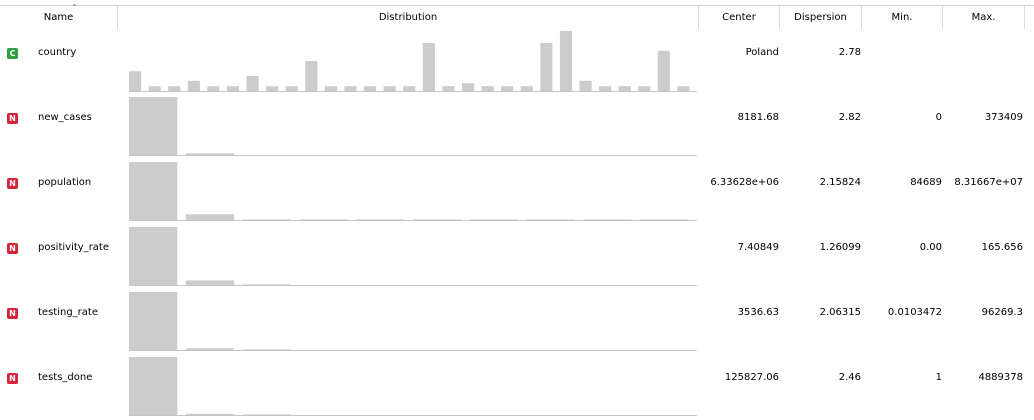 The height and width of the screenshot is (420, 1034). I want to click on column-header-distribution: Distribution, so click(408, 17).